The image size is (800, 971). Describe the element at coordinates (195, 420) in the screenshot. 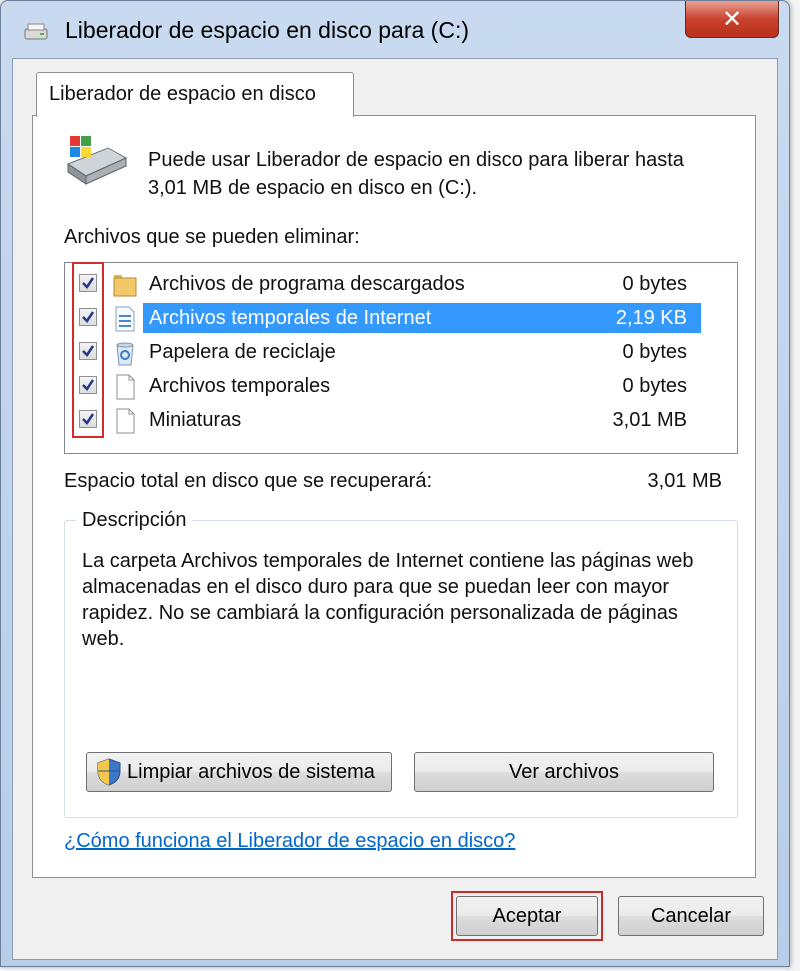

I see `item-name: Miniaturas` at that location.